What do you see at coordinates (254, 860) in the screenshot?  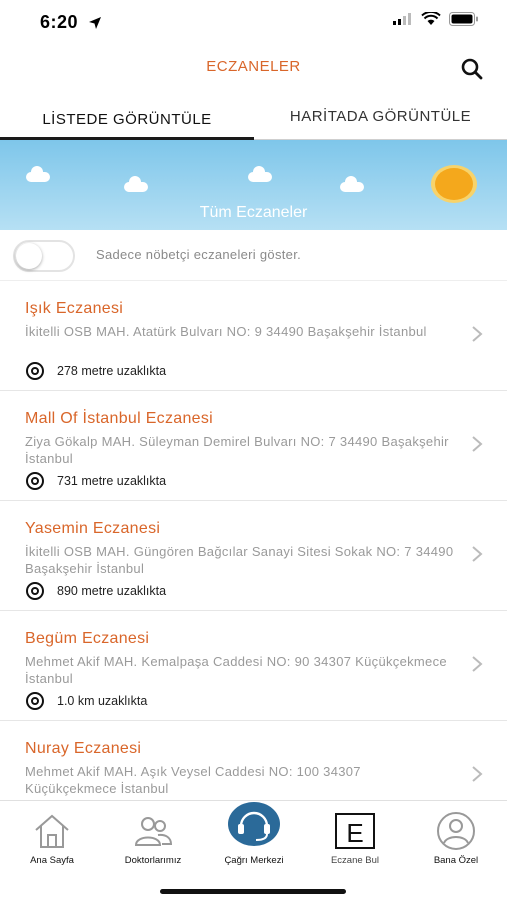 I see `tab-call-center-label: Çağrı Merkezi` at bounding box center [254, 860].